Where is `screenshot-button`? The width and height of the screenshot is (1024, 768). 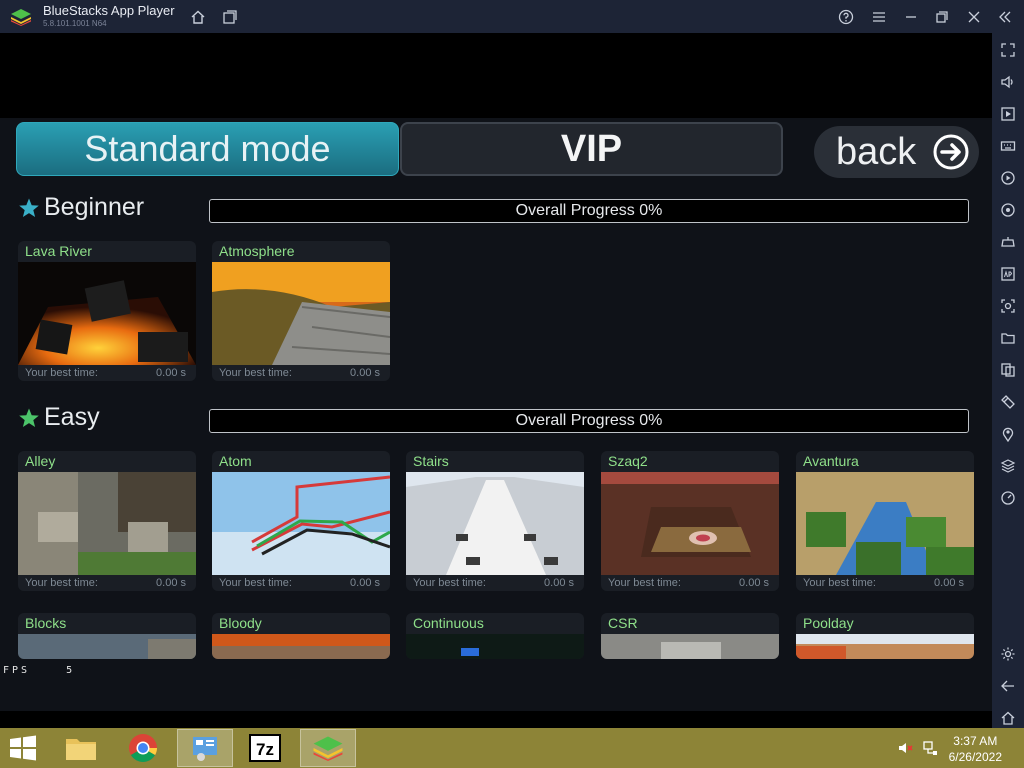 screenshot-button is located at coordinates (1008, 306).